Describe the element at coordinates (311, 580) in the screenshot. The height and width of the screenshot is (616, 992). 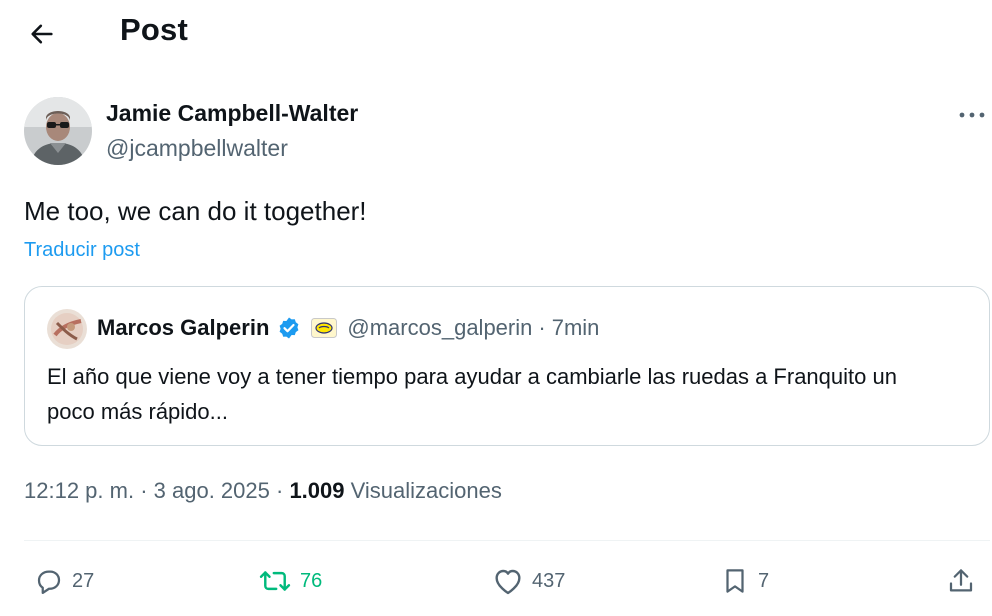
I see `repost-count: 76` at that location.